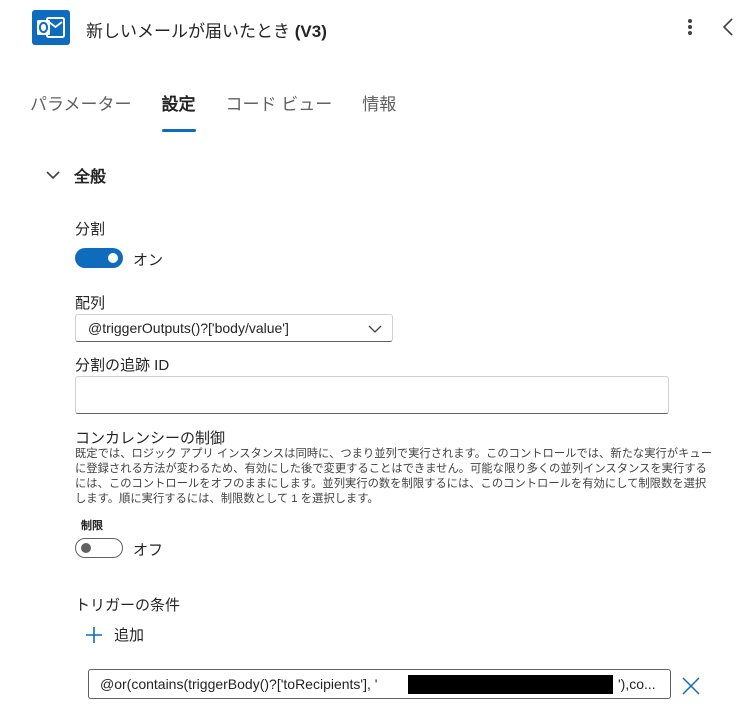 This screenshot has height=726, width=745. Describe the element at coordinates (279, 112) in the screenshot. I see `tab-code-view: コード ビュー` at that location.